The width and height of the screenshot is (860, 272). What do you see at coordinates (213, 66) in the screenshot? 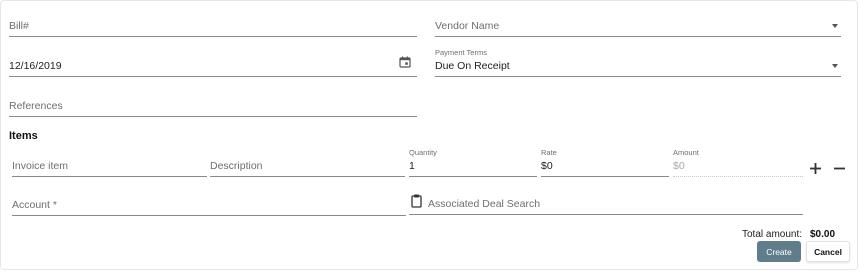
I see `bill-date-field: 12/16/2019` at bounding box center [213, 66].